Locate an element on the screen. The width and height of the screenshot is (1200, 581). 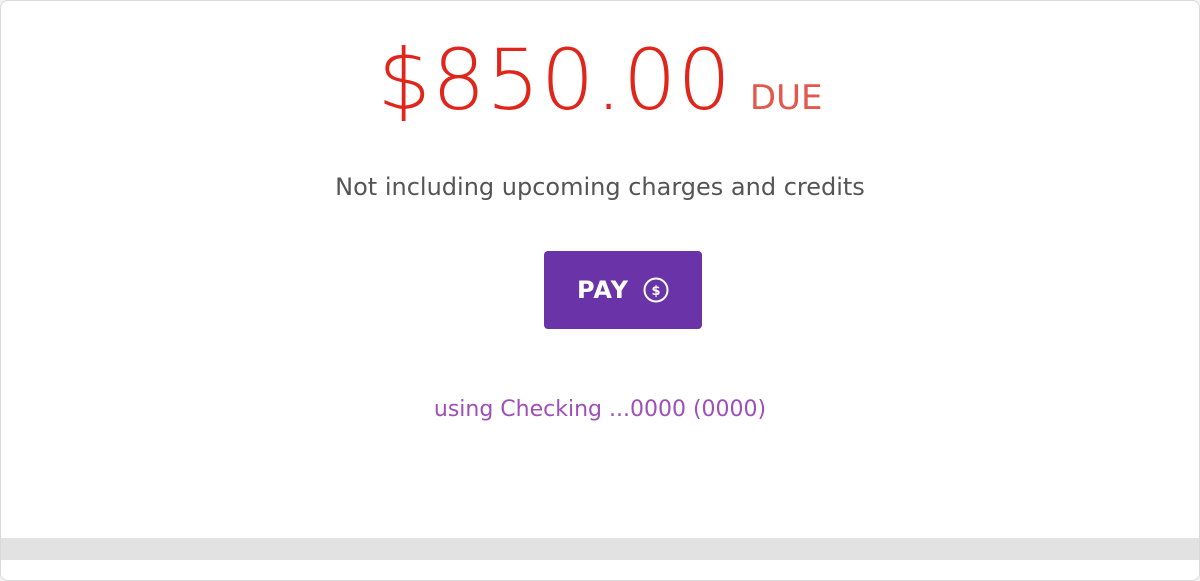
dollar-coin-icon: $ is located at coordinates (656, 290).